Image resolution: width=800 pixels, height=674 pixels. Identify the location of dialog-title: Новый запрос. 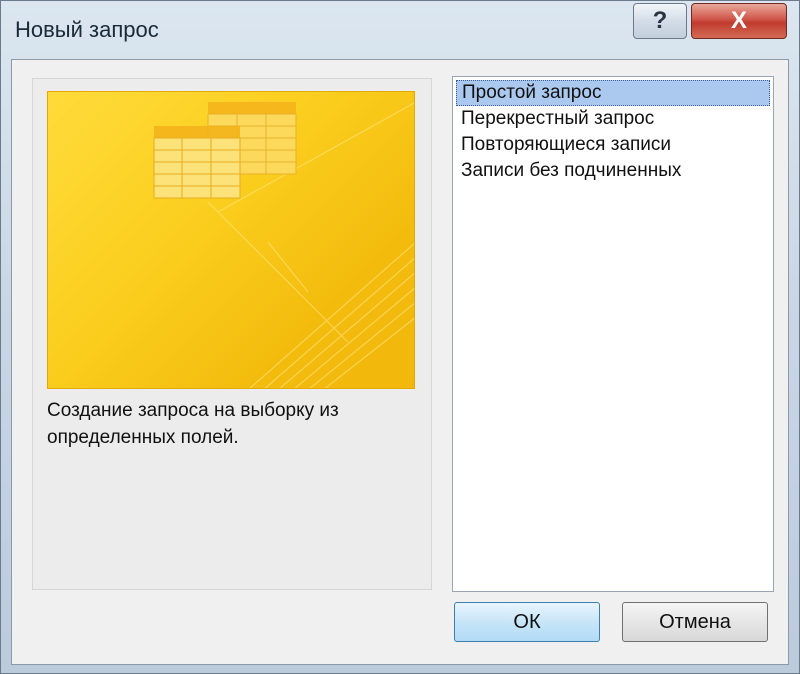
(87, 29).